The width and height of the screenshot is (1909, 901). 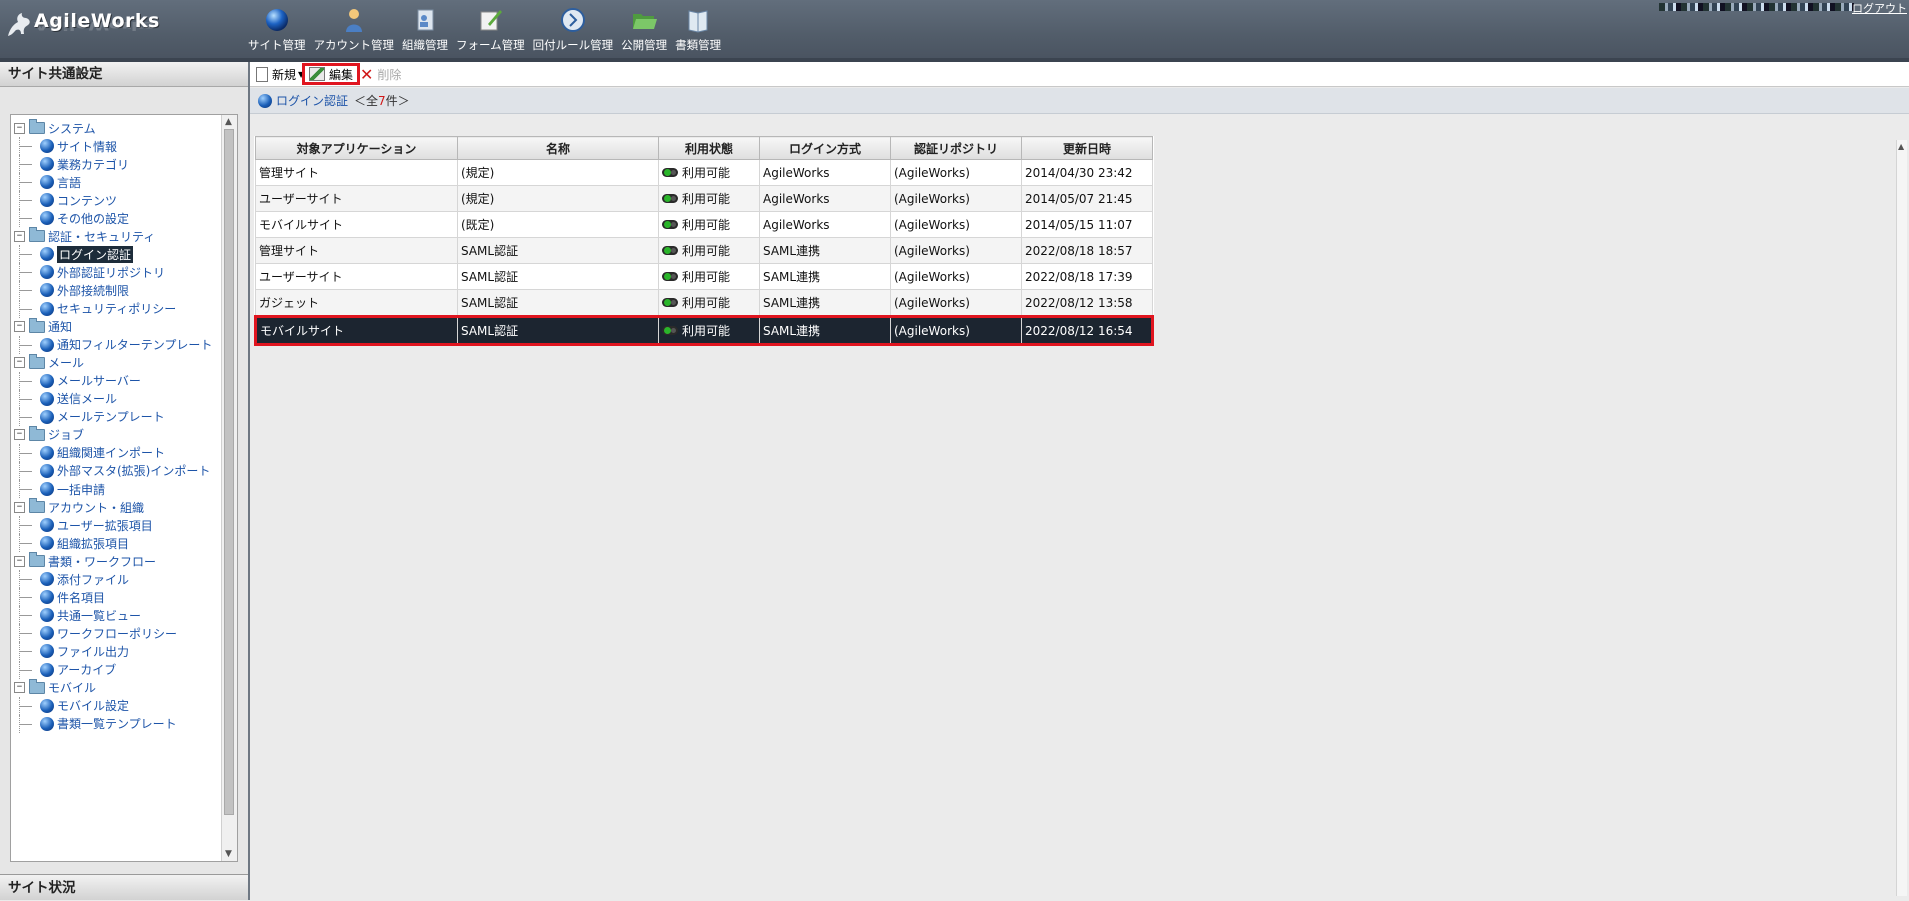 What do you see at coordinates (70, 705) in the screenshot?
I see `tree-item: モバイル設定` at bounding box center [70, 705].